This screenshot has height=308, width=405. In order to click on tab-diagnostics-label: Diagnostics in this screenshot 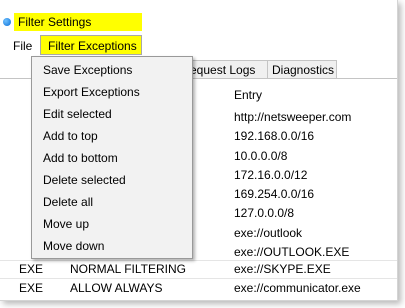, I will do `click(303, 70)`.